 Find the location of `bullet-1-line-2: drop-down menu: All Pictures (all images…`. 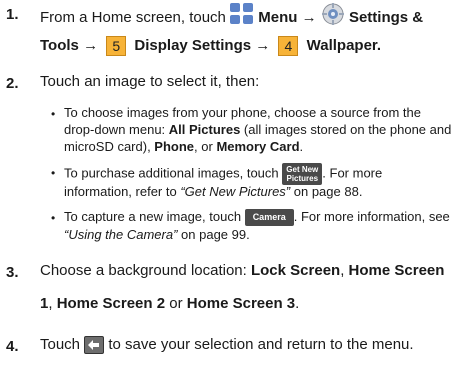

bullet-1-line-2: drop-down menu: All Pictures (all images… is located at coordinates (258, 129).